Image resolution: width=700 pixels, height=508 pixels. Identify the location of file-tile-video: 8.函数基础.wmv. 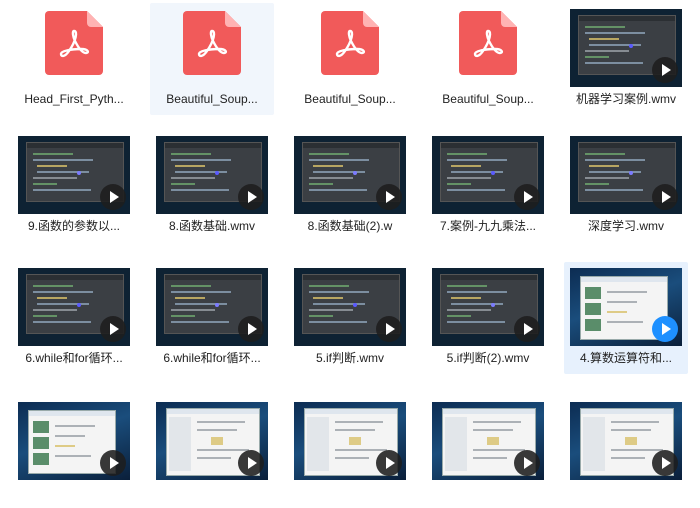
(212, 186).